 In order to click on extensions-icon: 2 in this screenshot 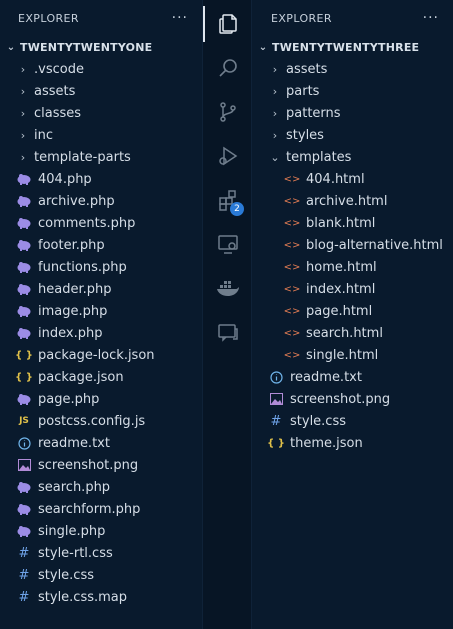, I will do `click(228, 200)`.